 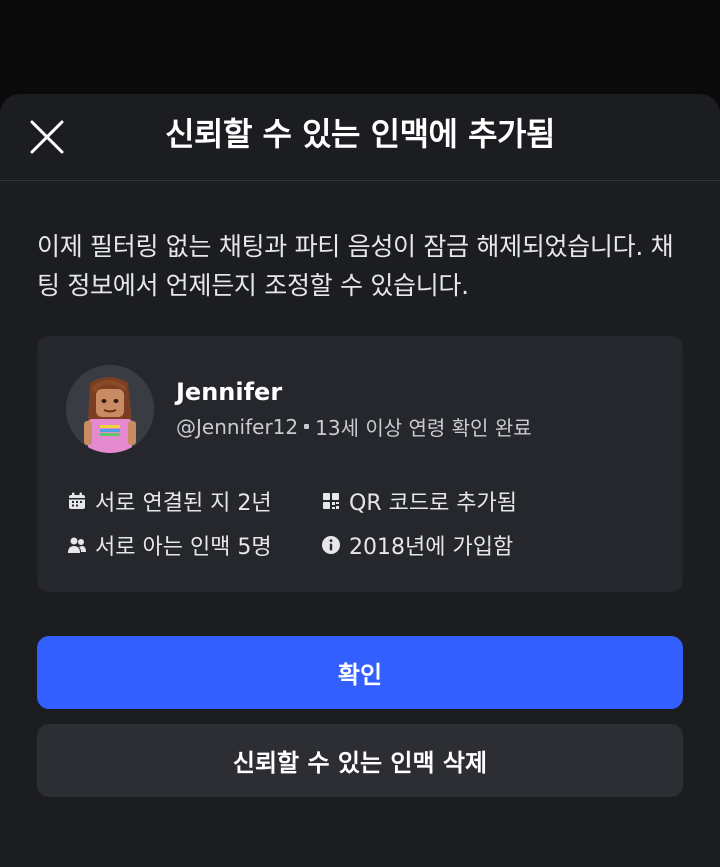 I want to click on people-icon, so click(x=77, y=545).